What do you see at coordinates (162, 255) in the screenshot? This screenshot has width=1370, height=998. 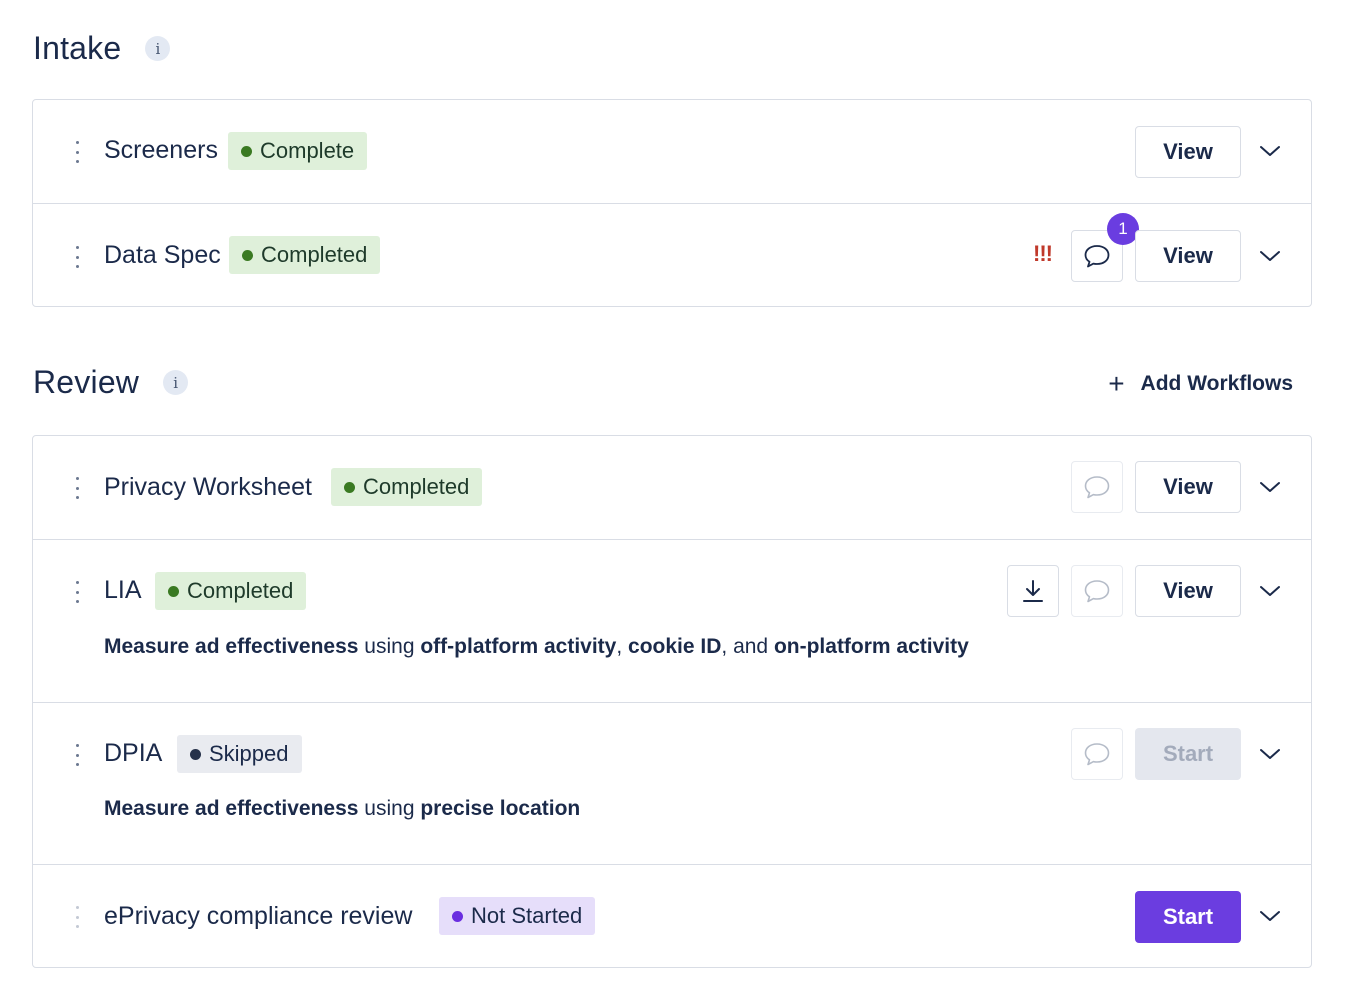 I see `workflow-name: Data Spec` at bounding box center [162, 255].